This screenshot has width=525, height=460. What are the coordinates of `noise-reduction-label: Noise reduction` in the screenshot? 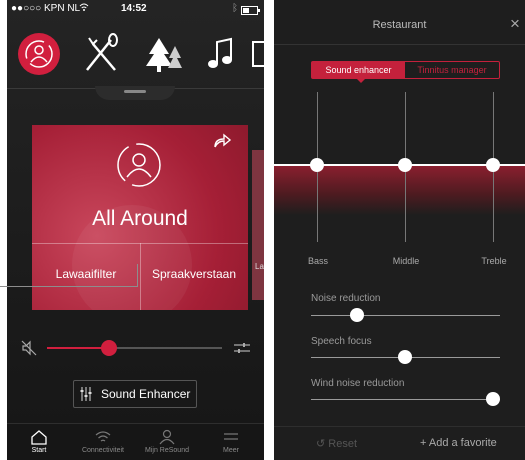 It's located at (346, 298).